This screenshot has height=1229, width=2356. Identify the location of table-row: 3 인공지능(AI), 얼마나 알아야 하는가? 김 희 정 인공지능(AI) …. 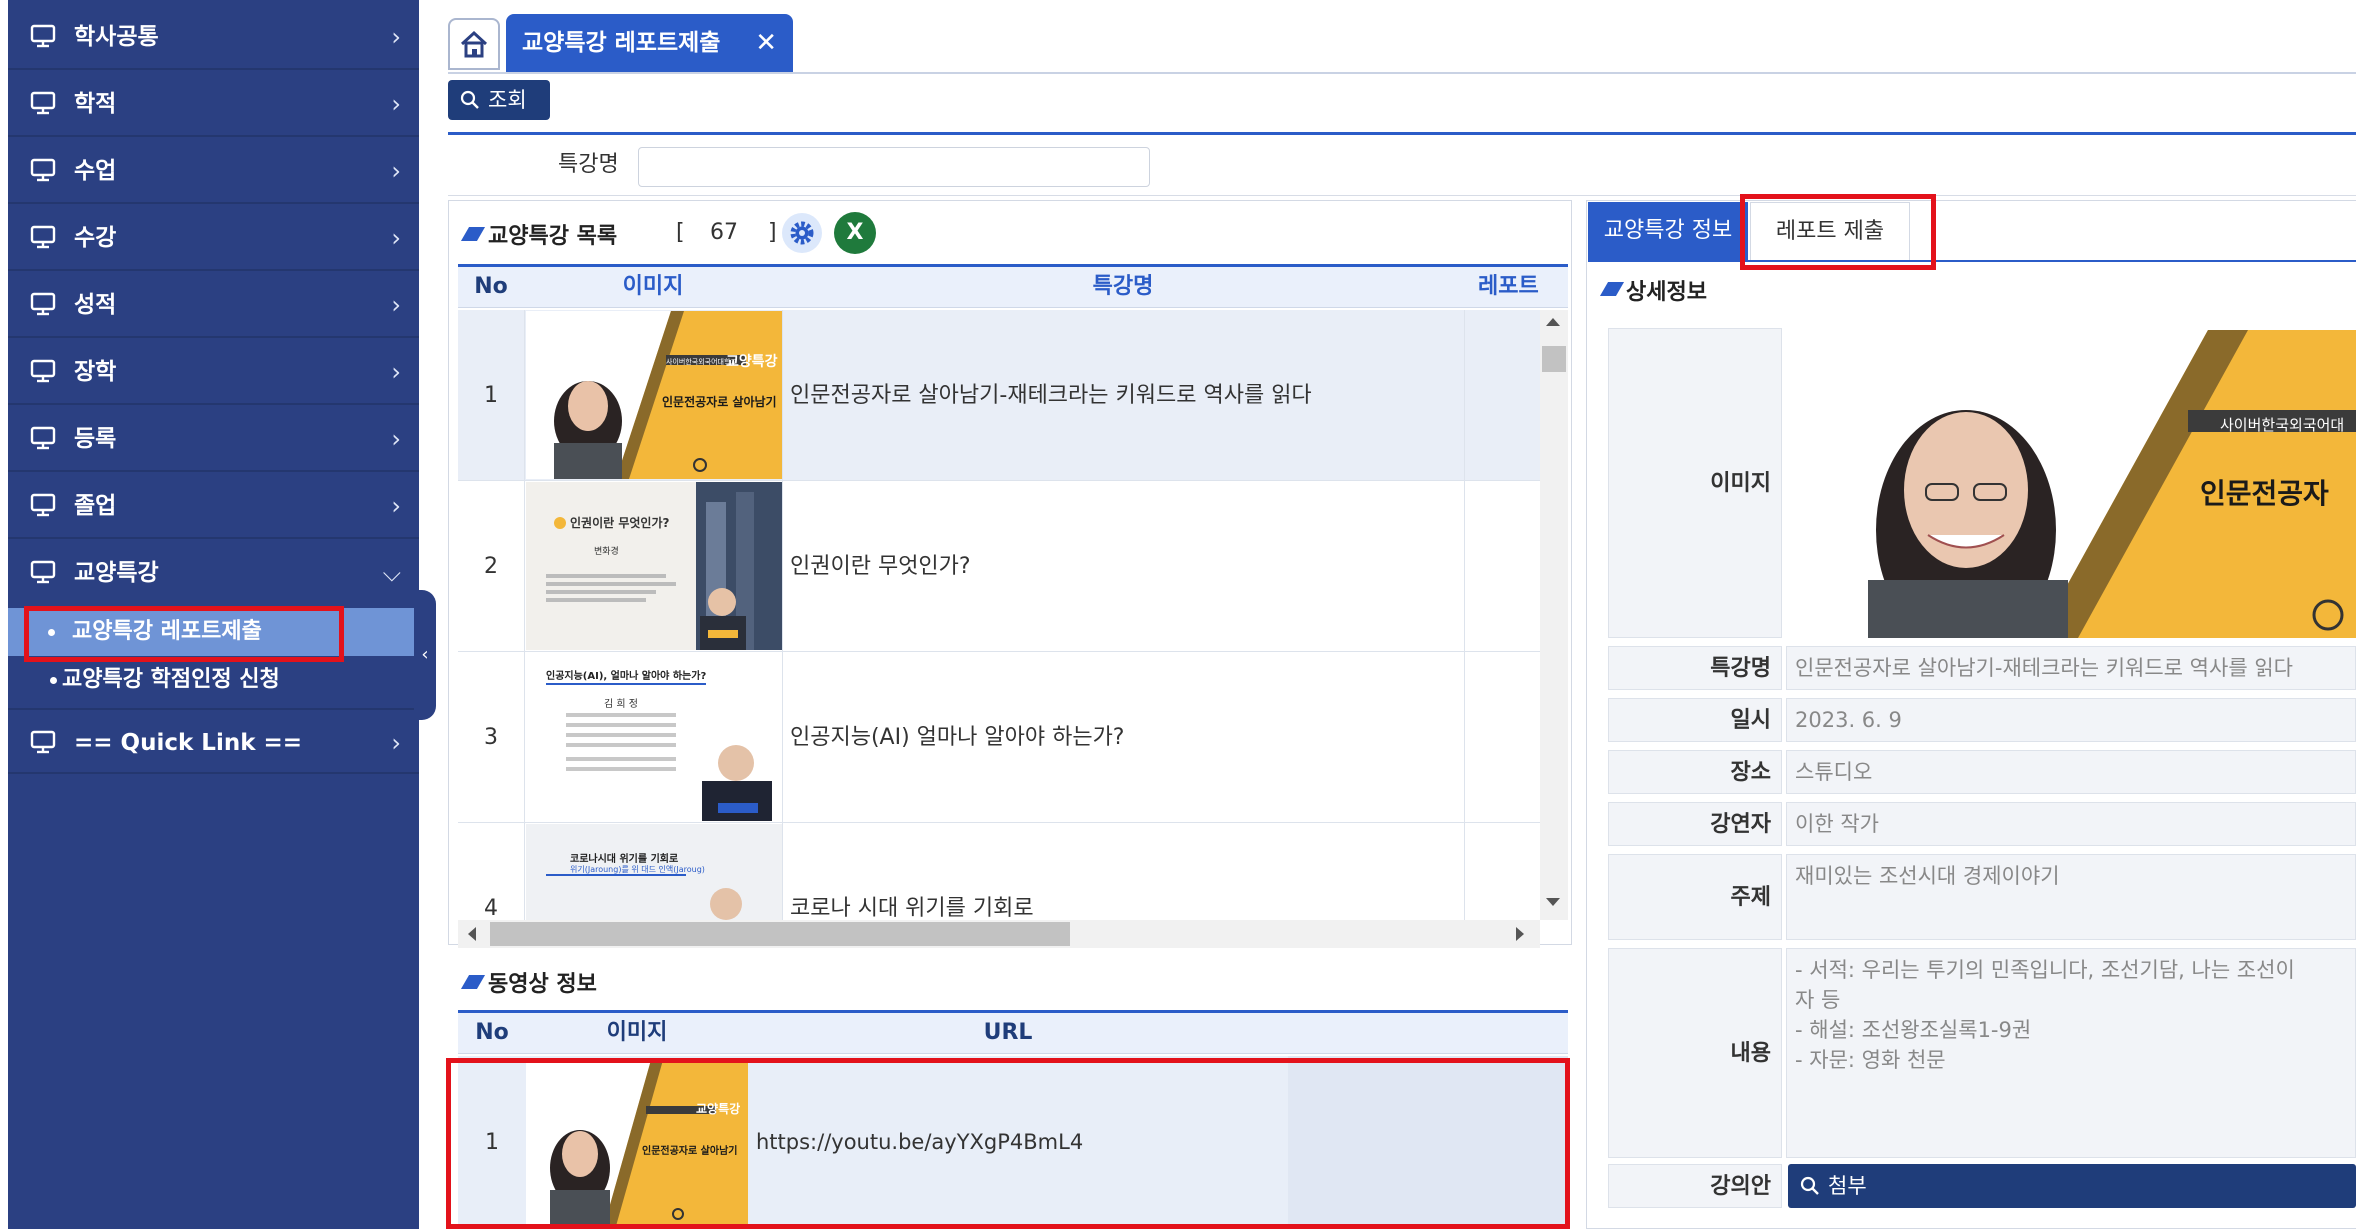
(999, 737).